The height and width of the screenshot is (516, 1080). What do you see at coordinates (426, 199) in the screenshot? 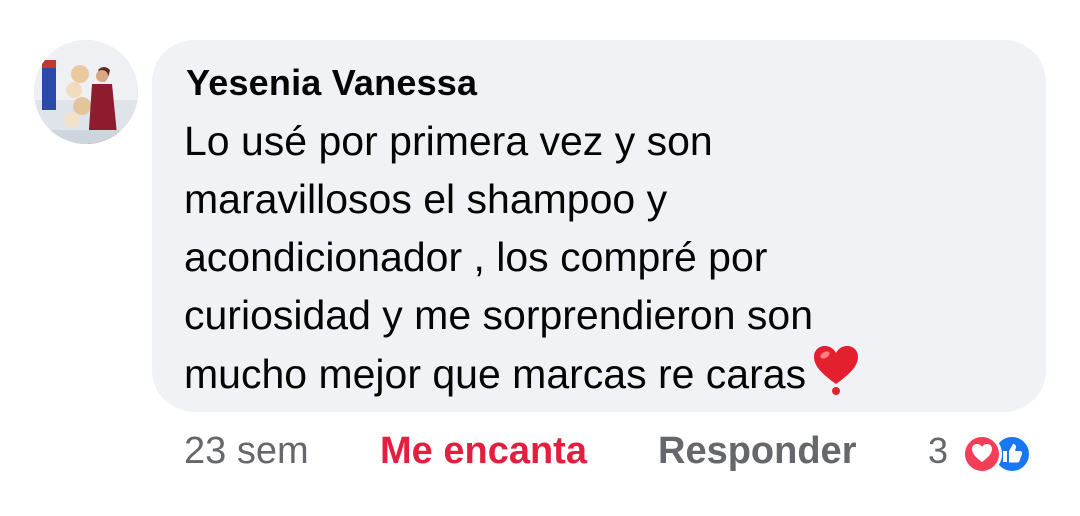
I see `comment-line: maravillosos el shampoo y` at bounding box center [426, 199].